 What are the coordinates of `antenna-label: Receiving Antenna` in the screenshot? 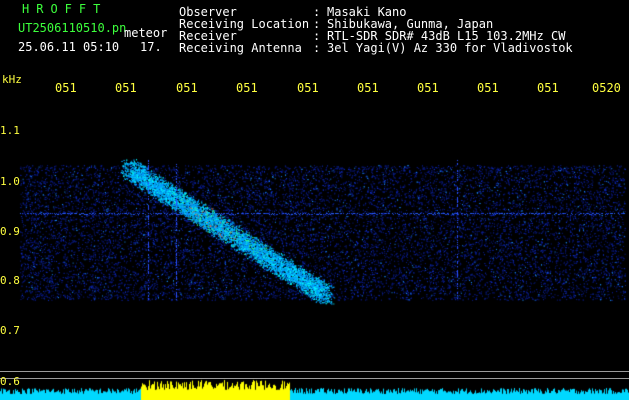 It's located at (240, 48).